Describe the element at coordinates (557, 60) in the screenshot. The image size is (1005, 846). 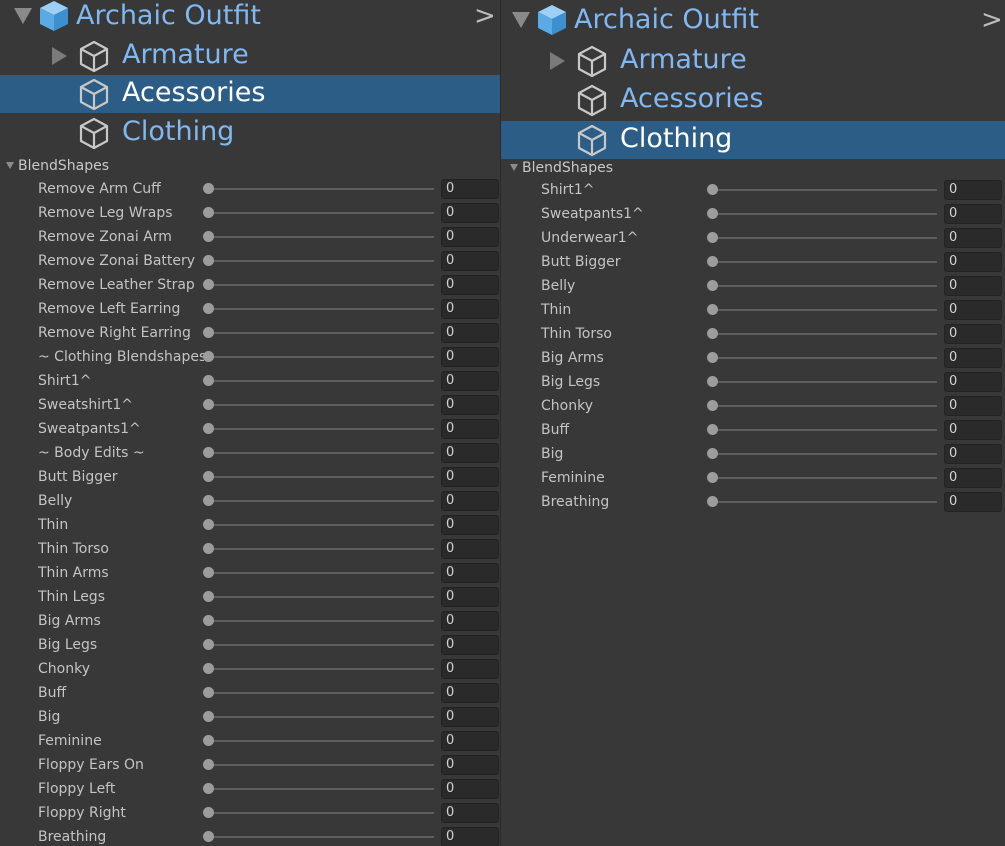
I see `expand-triangle-right-icon` at that location.